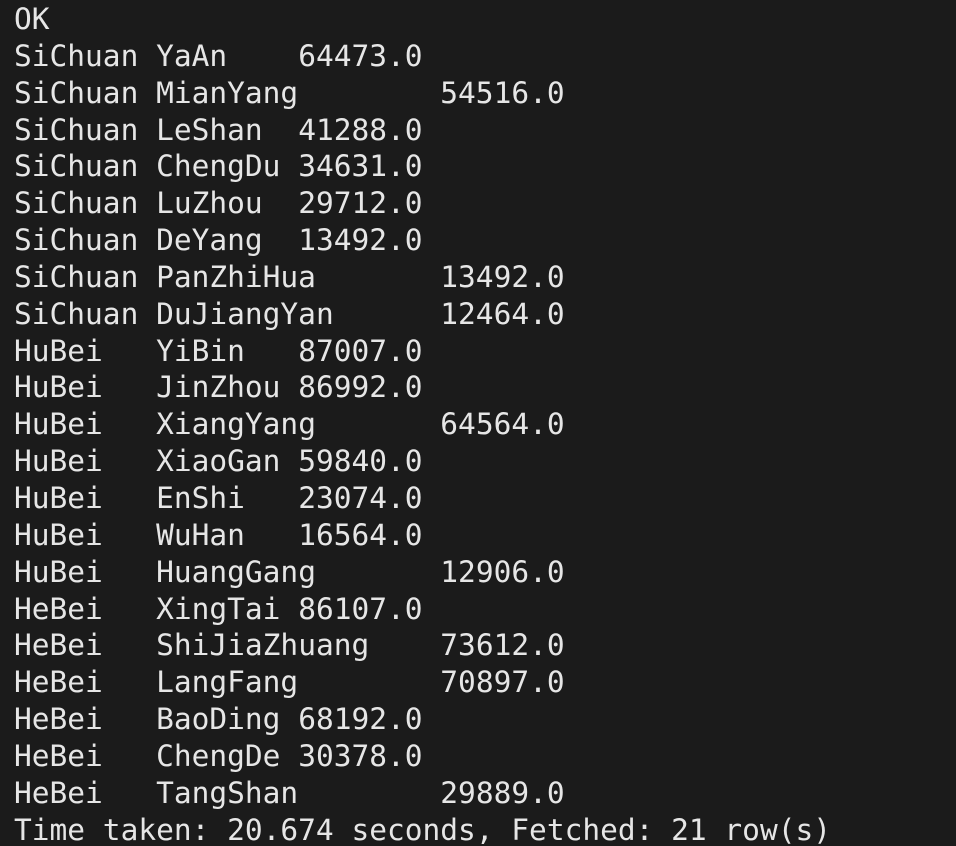 The image size is (956, 846). I want to click on table-row: SiChuan LuZhou 29712.0, so click(422, 203).